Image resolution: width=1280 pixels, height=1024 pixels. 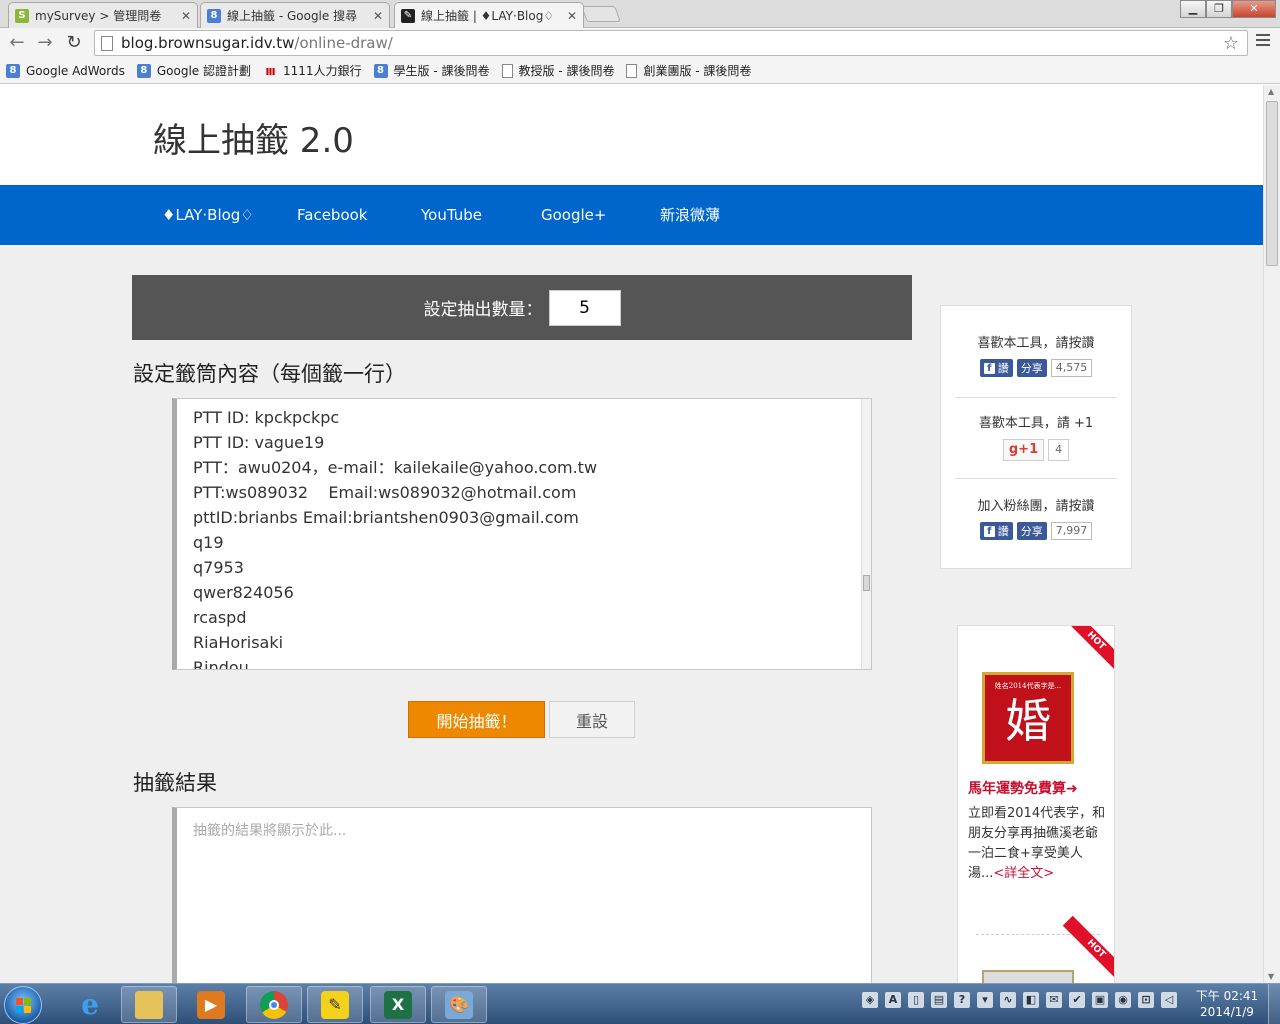 What do you see at coordinates (1271, 976) in the screenshot?
I see `scroll-down-arrow-icon: ▼` at bounding box center [1271, 976].